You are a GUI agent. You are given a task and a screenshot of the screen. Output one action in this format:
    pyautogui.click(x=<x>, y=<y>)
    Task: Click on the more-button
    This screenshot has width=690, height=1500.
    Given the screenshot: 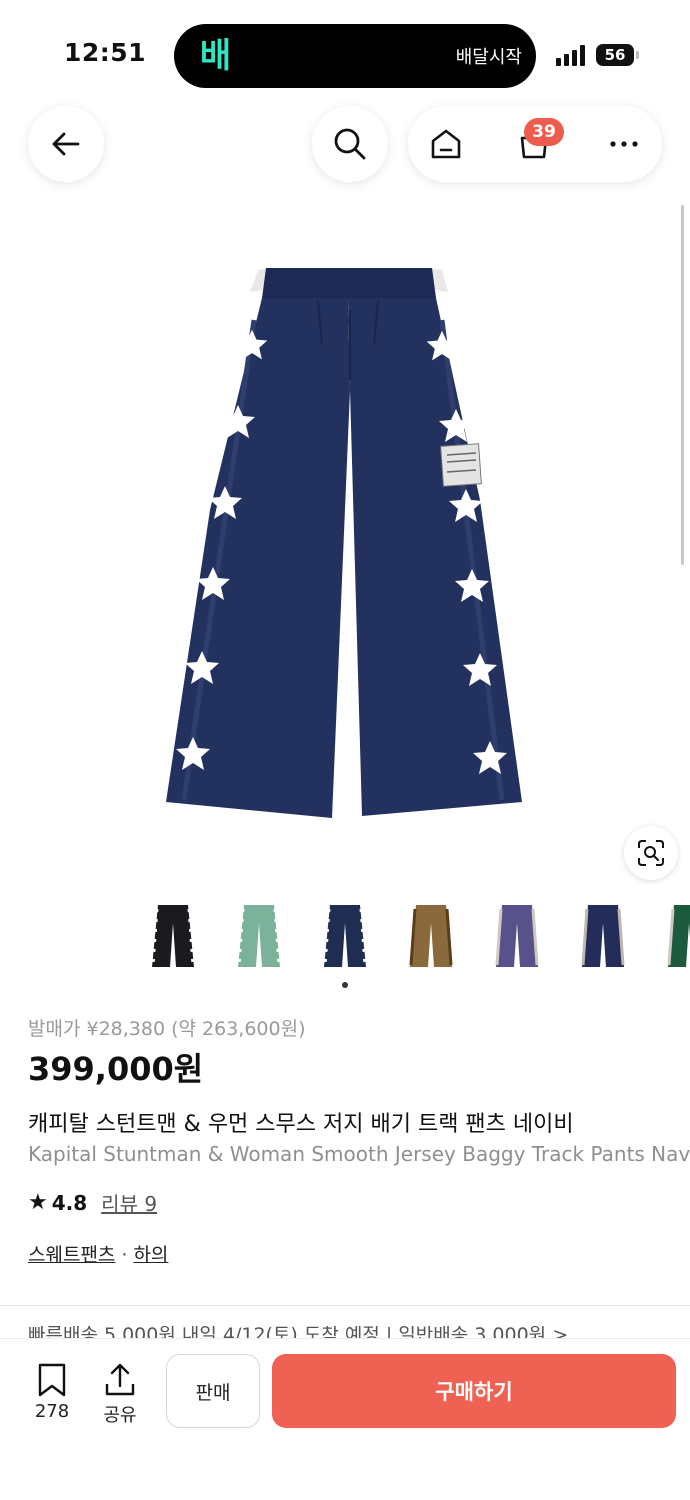 What is the action you would take?
    pyautogui.click(x=624, y=144)
    